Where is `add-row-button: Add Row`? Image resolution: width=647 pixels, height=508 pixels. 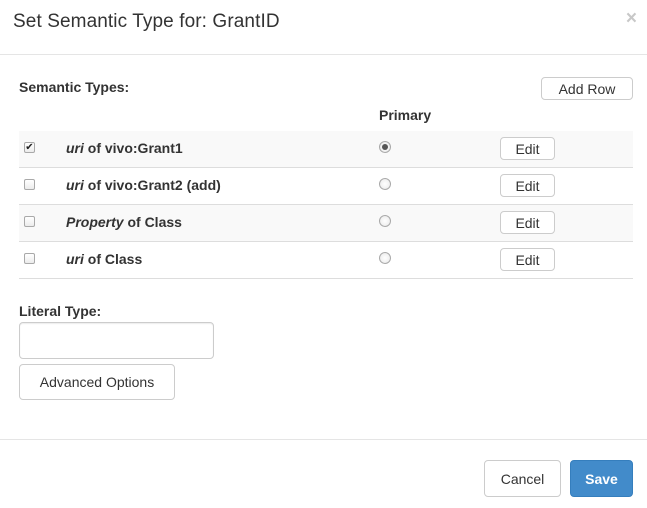 add-row-button: Add Row is located at coordinates (587, 88).